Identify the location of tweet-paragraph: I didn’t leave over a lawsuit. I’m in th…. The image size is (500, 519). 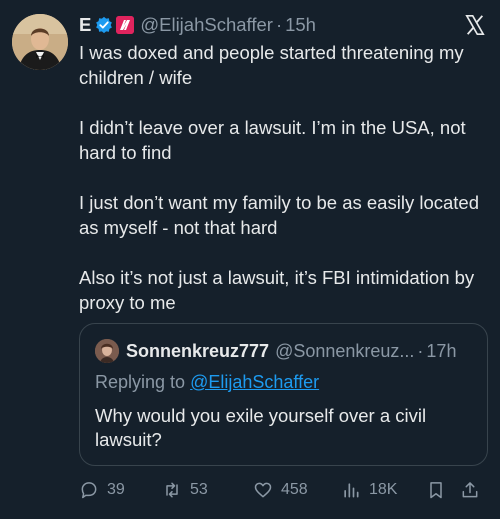
(272, 140).